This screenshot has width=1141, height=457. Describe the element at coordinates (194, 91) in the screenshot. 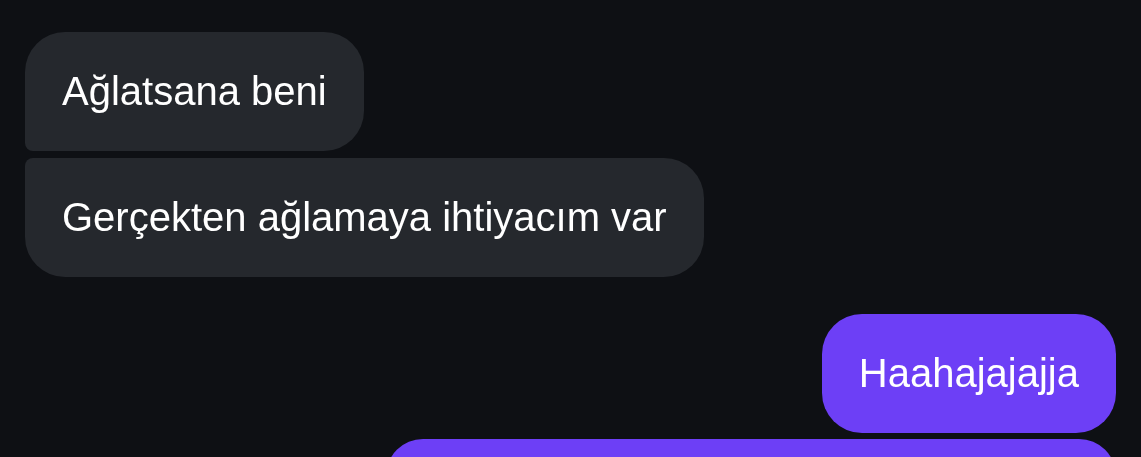

I see `message-bubble: Ağlatsana beni` at that location.